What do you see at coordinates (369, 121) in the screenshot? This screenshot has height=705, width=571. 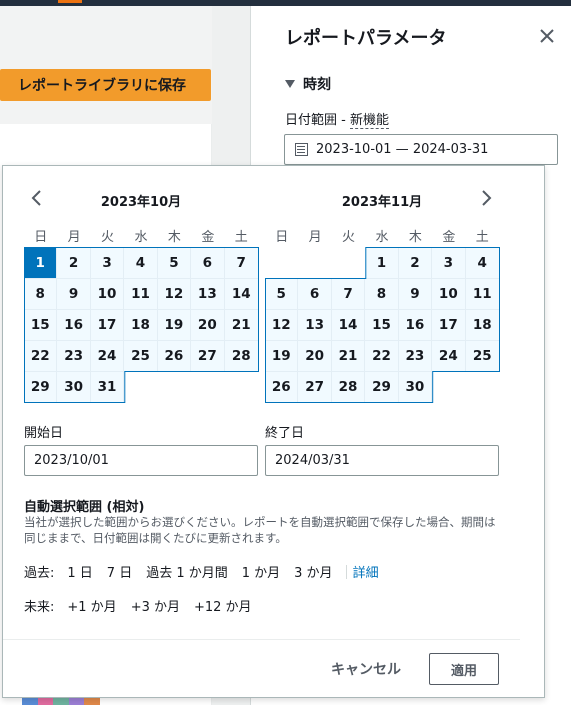 I see `new-feature-badge: 新機能` at bounding box center [369, 121].